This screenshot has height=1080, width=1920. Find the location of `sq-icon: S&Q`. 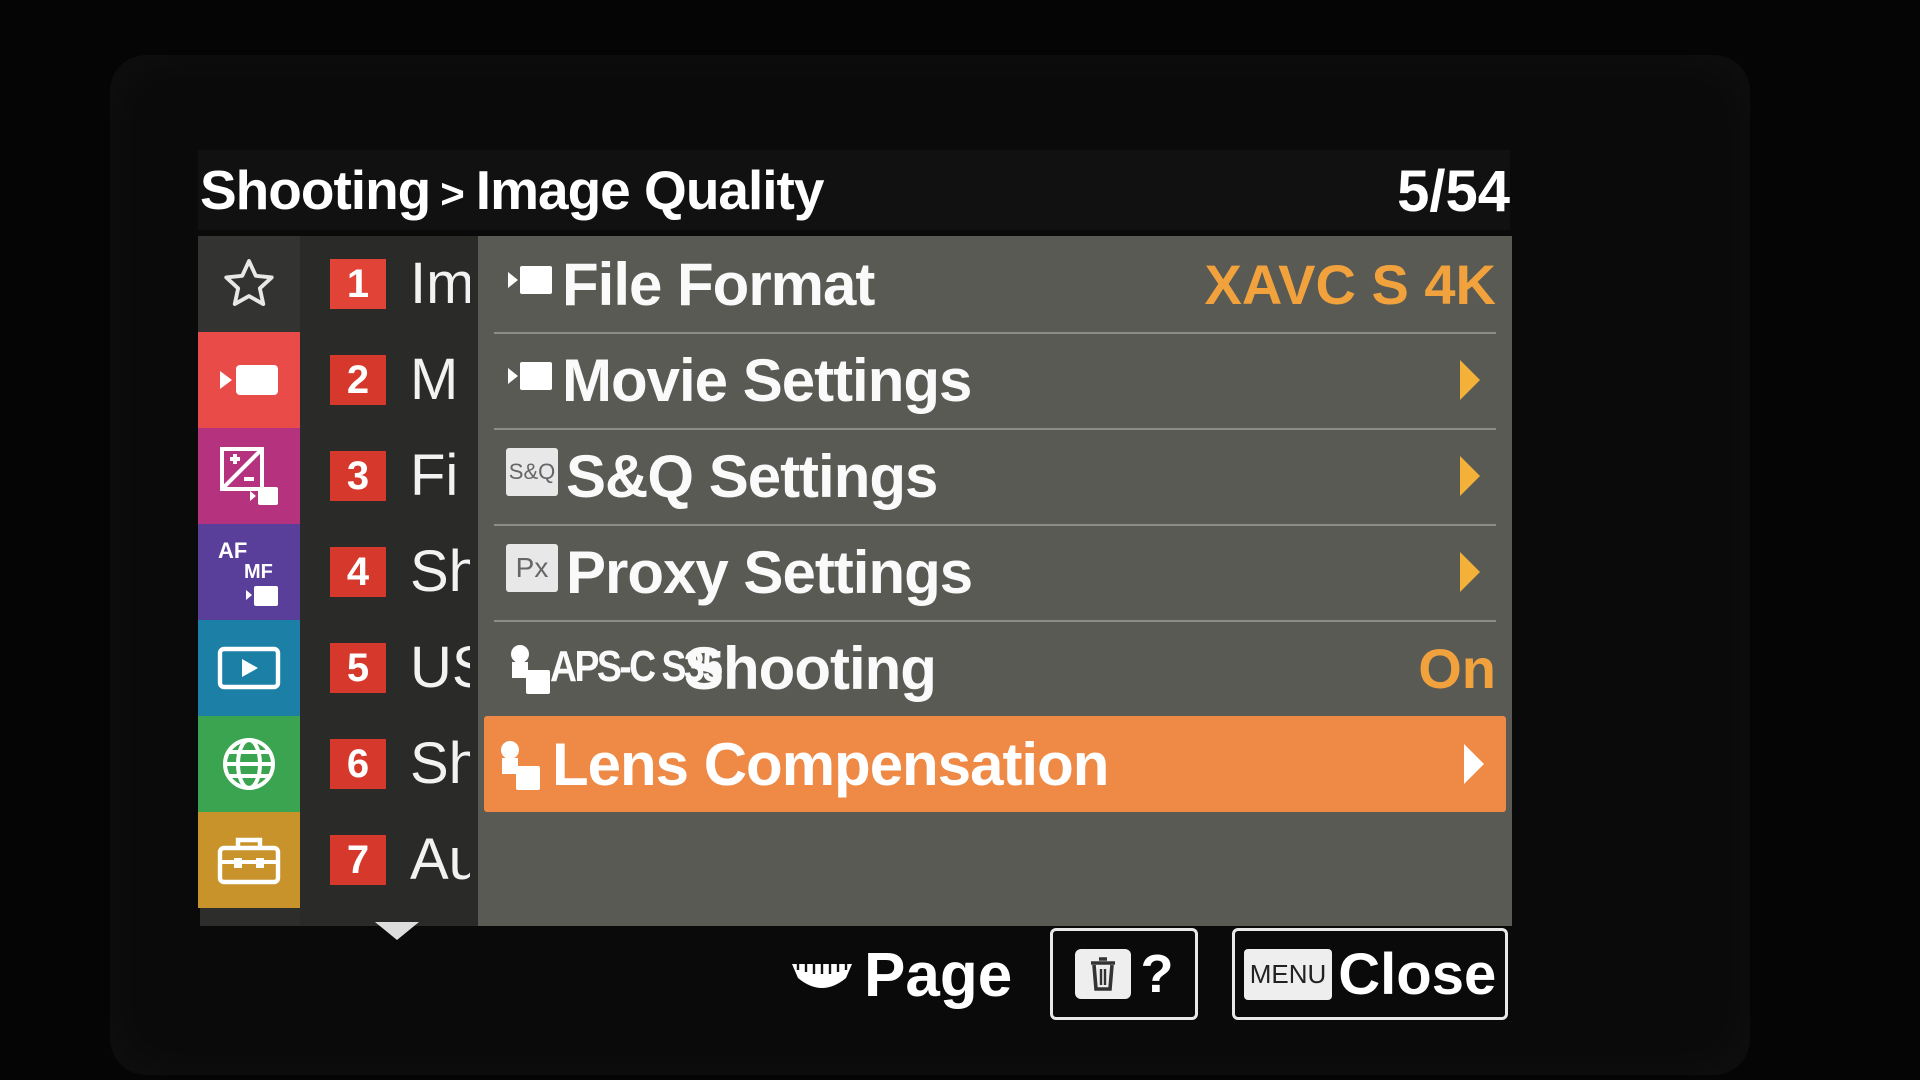

sq-icon: S&Q is located at coordinates (532, 472).